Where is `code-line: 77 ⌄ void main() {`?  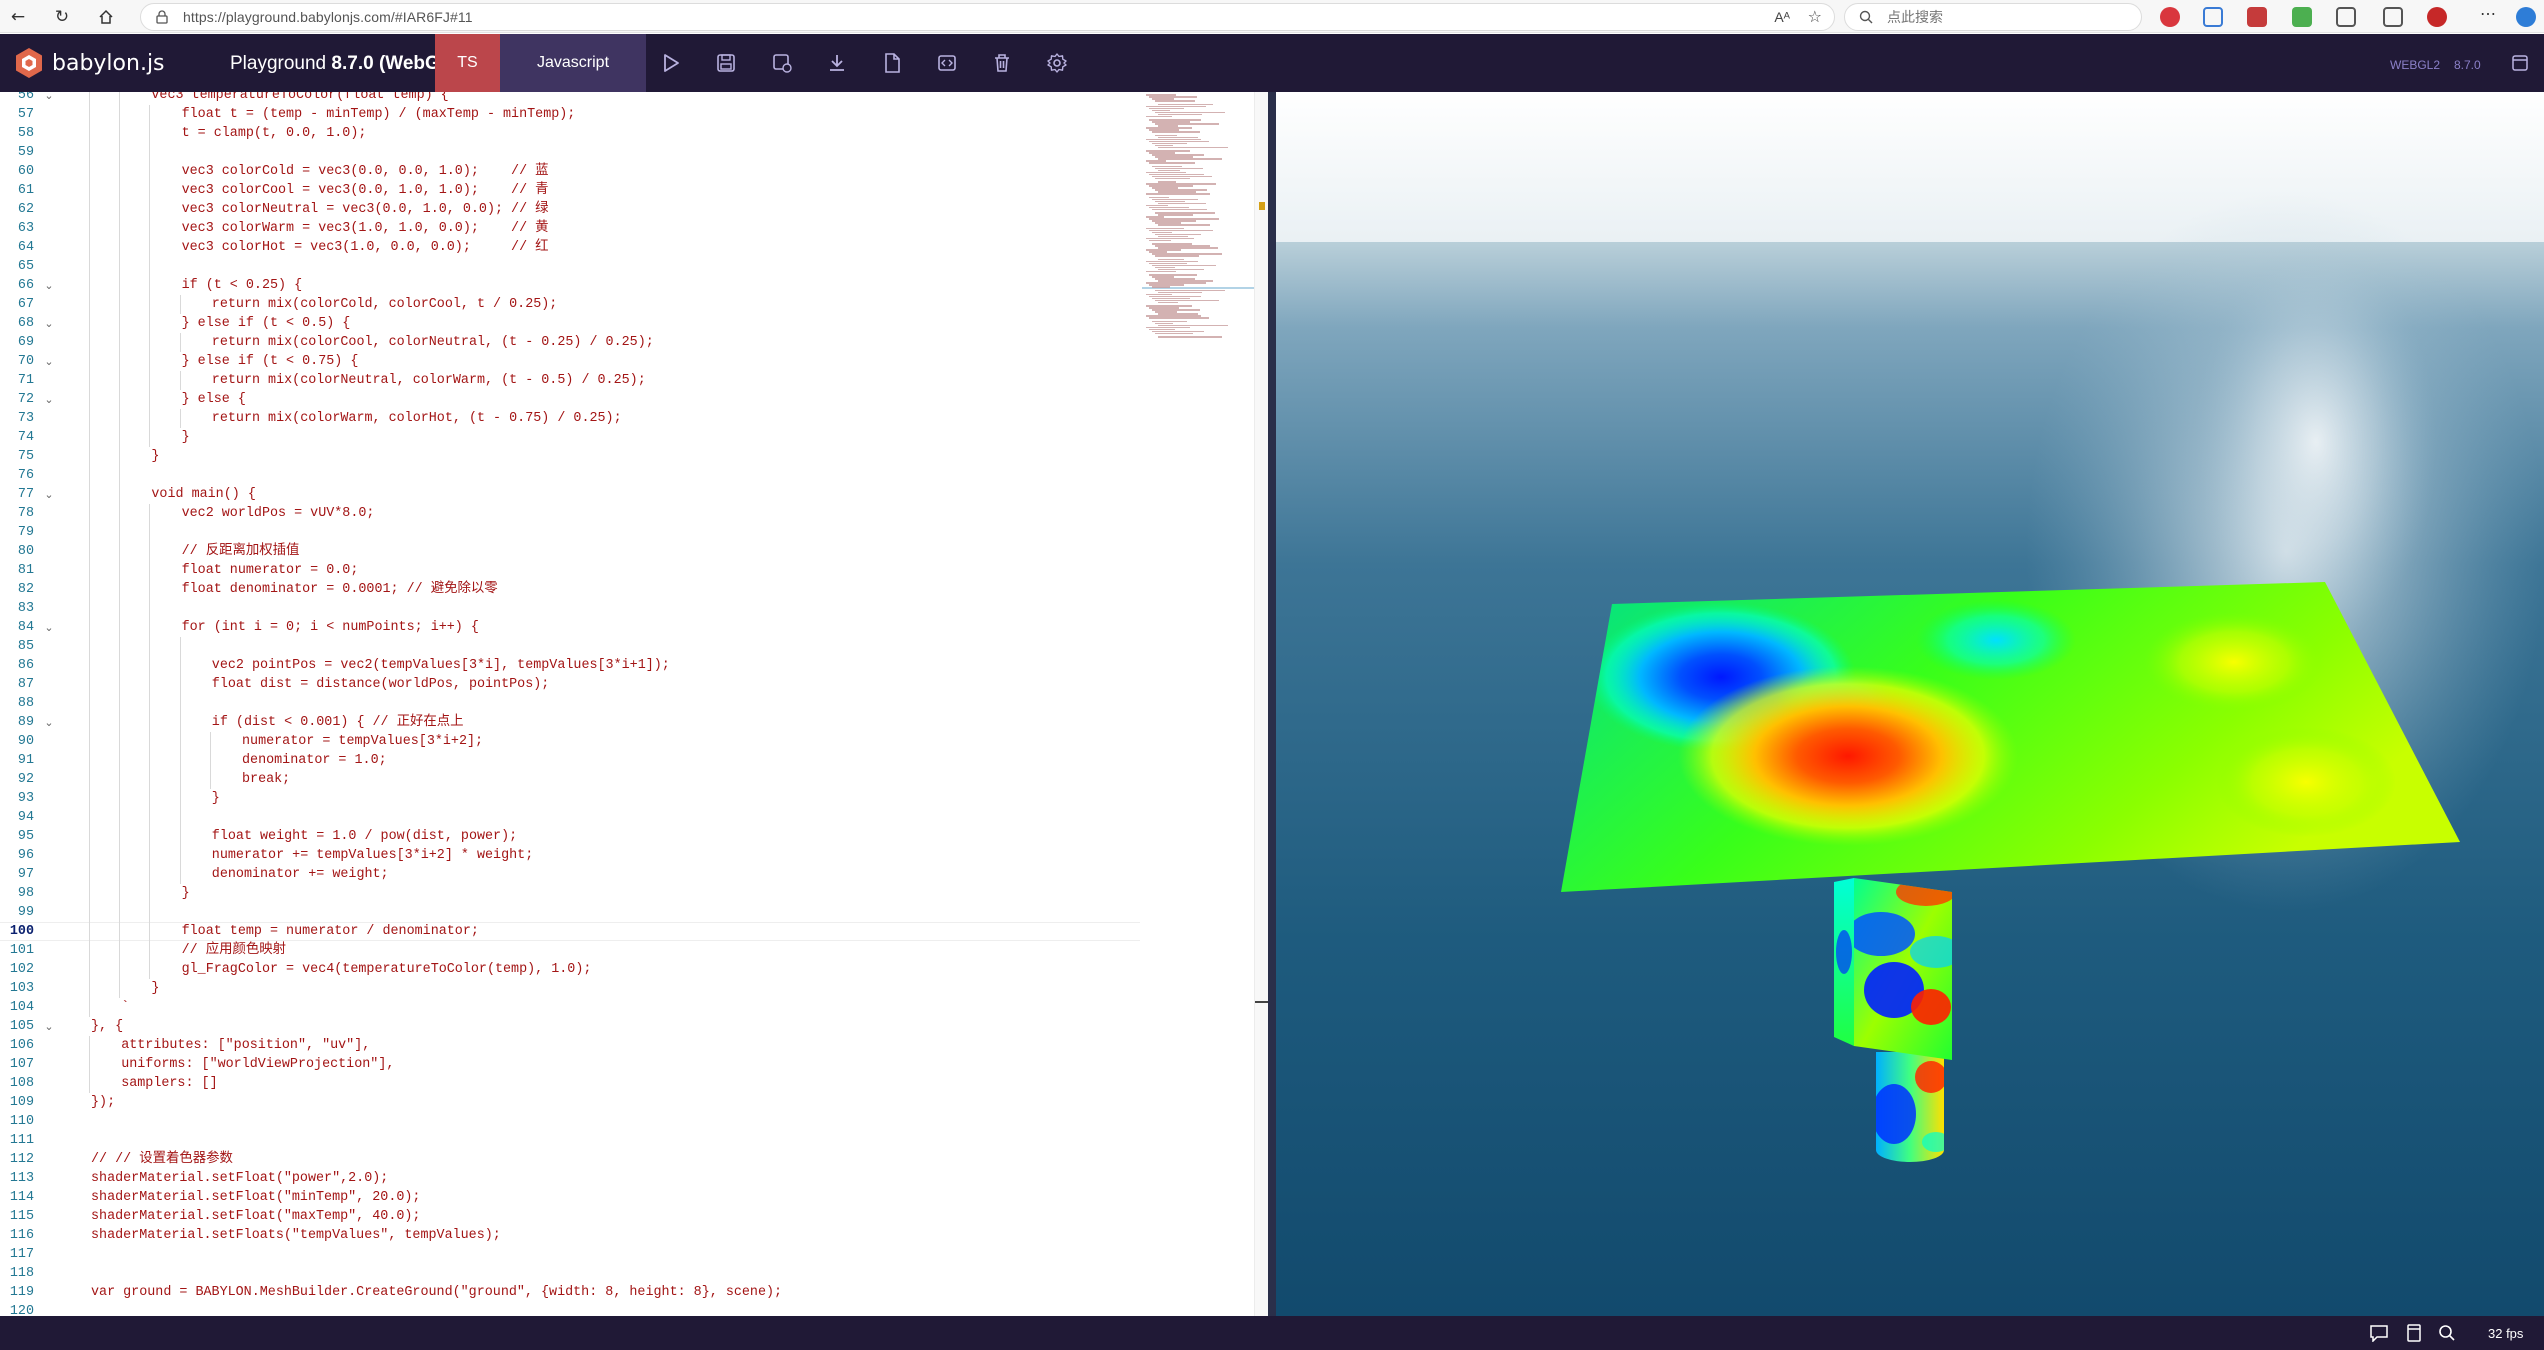
code-line: 77 ⌄ void main() { is located at coordinates (570, 494).